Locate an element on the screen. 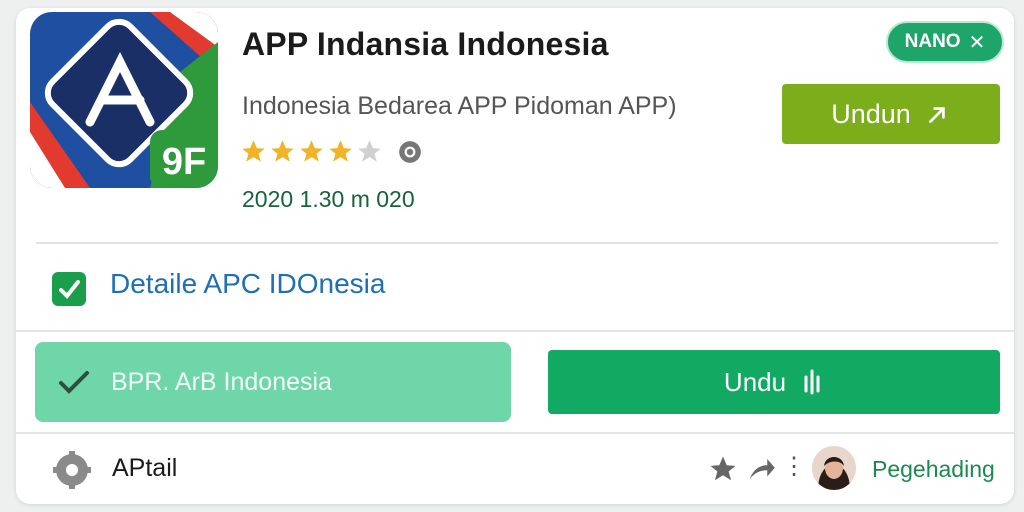  download-button: Undu is located at coordinates (774, 382).